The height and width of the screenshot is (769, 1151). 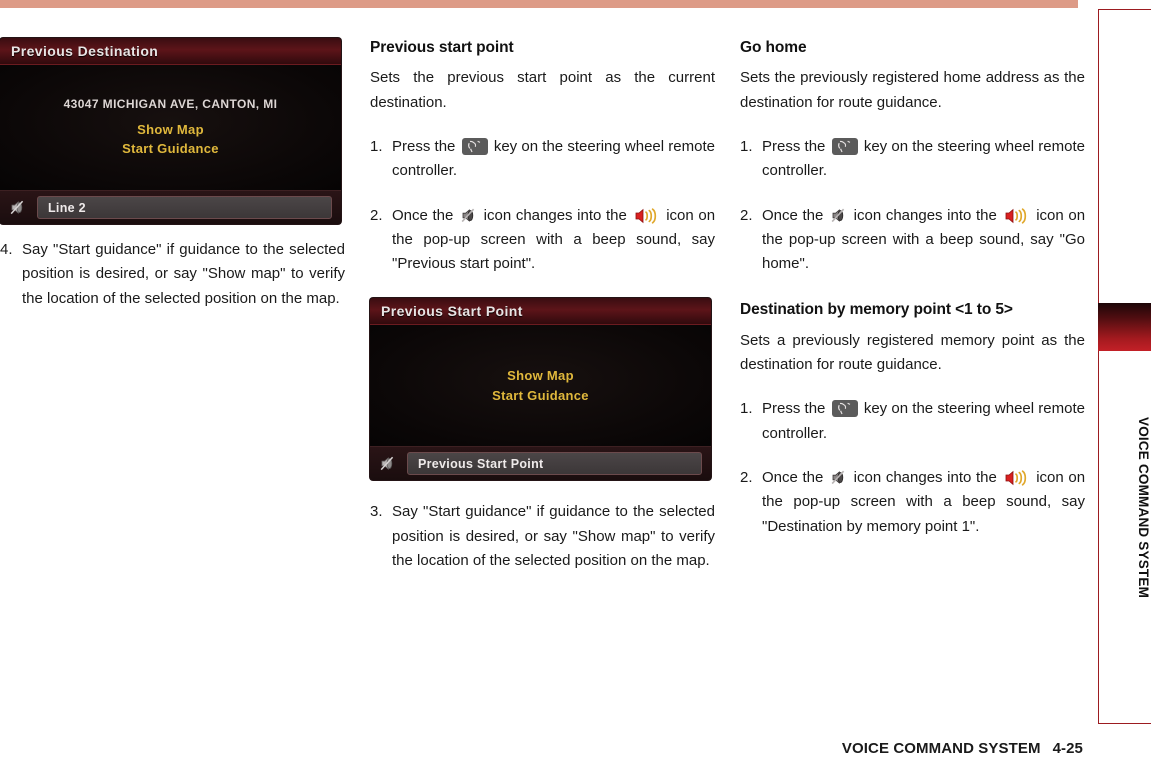 I want to click on step-number: 4., so click(x=6, y=249).